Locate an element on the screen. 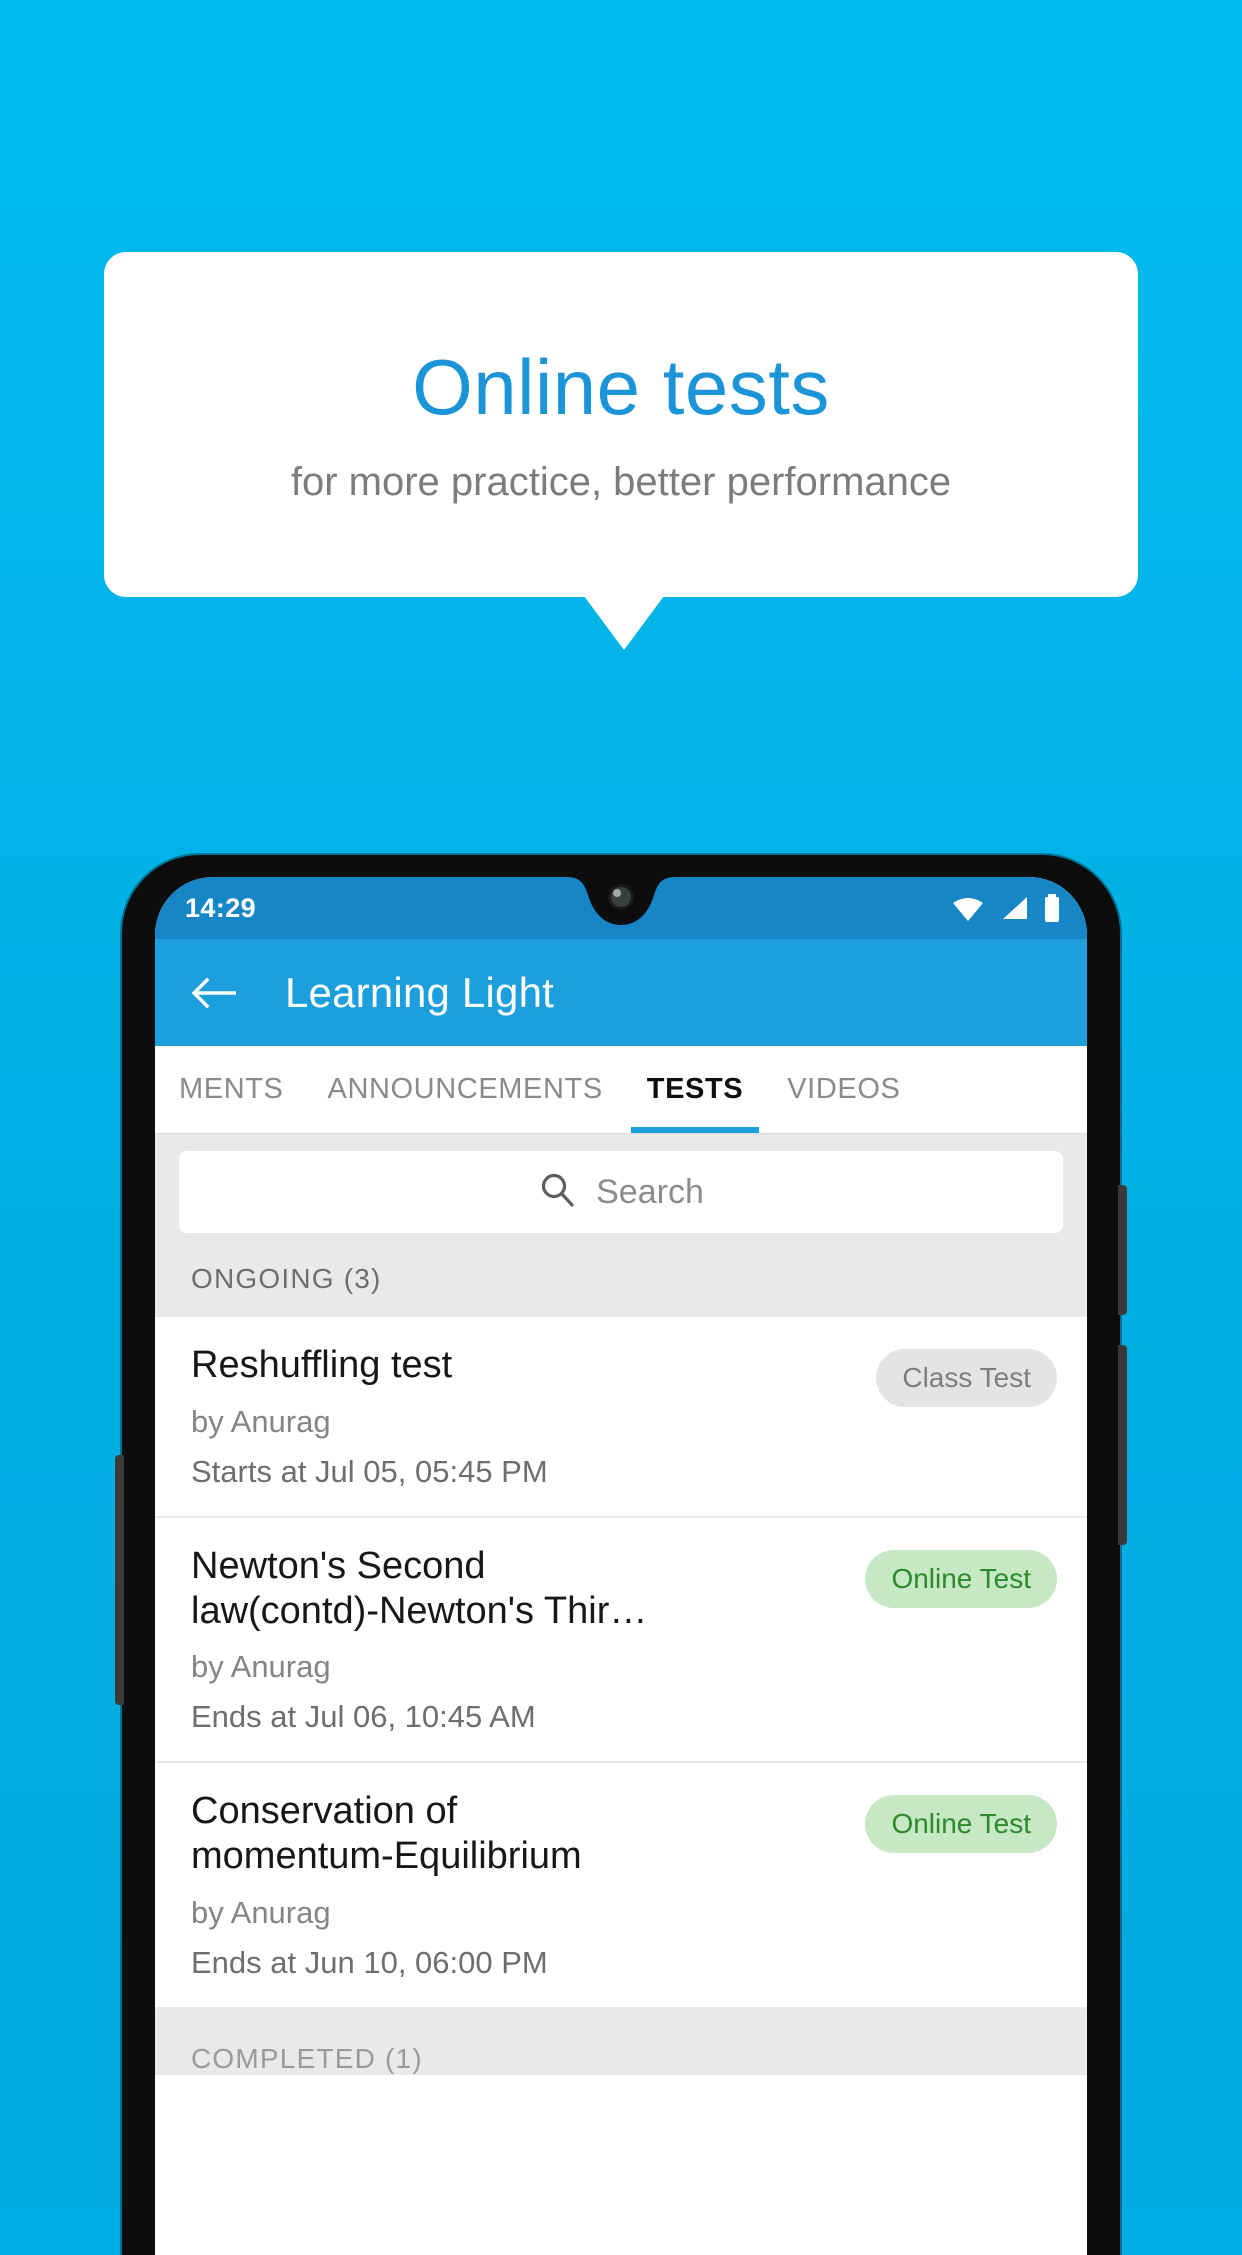 The width and height of the screenshot is (1242, 2255). search-icon is located at coordinates (557, 1192).